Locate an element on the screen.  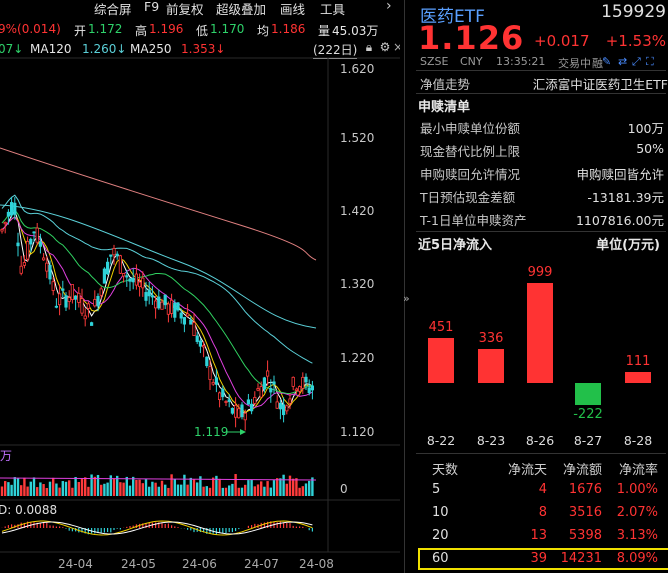
flow-table-row: 60 39 14231 8.09% is located at coordinates (543, 559).